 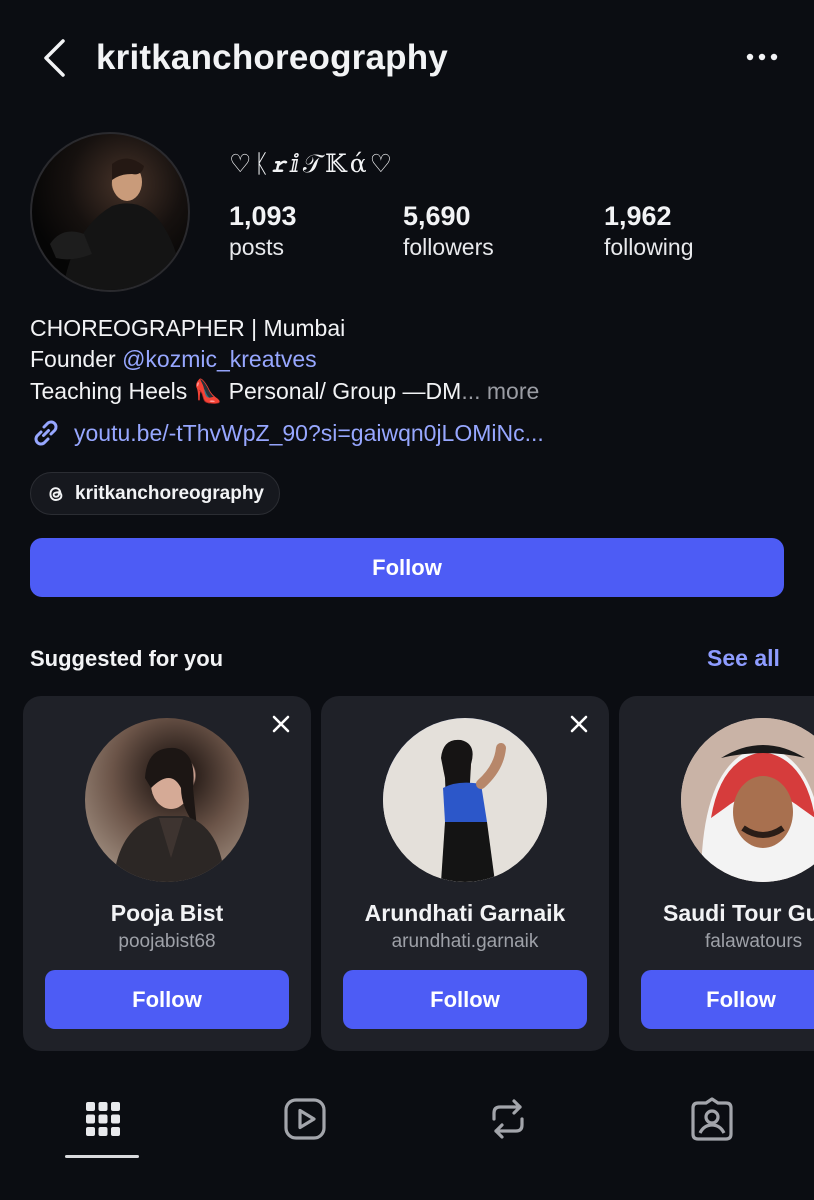 What do you see at coordinates (465, 941) in the screenshot?
I see `suggested-username: arundhati.garnaik` at bounding box center [465, 941].